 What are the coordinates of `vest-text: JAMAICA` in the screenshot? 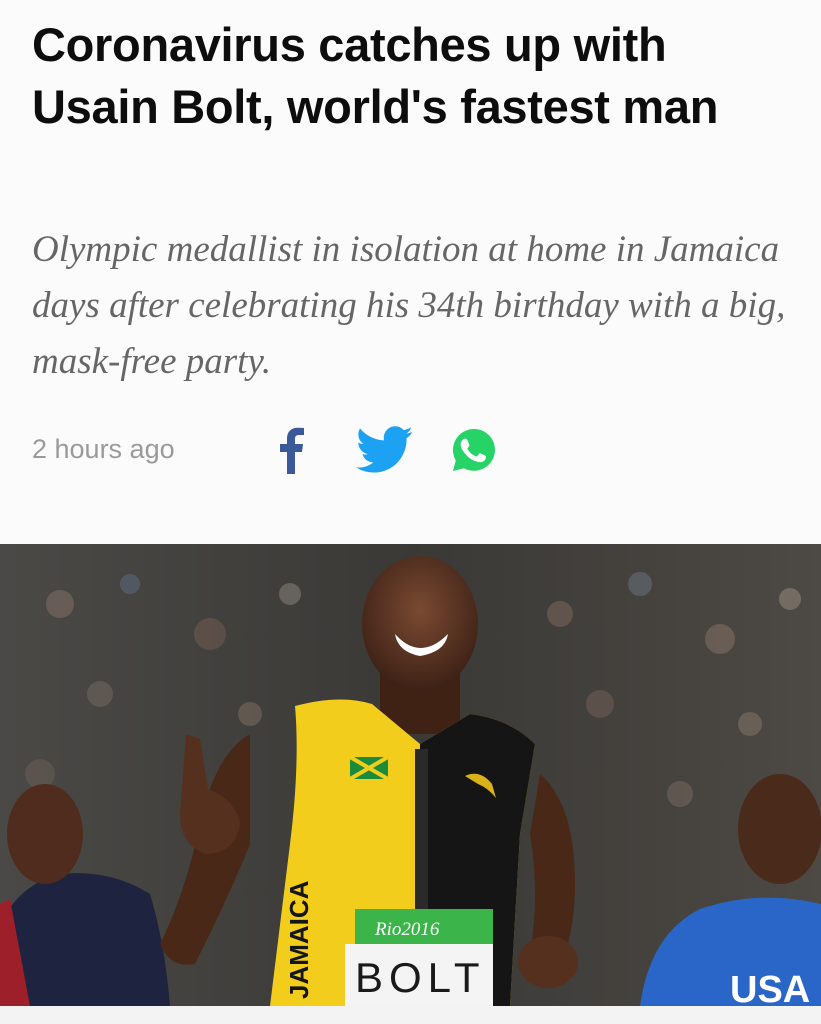 It's located at (299, 939).